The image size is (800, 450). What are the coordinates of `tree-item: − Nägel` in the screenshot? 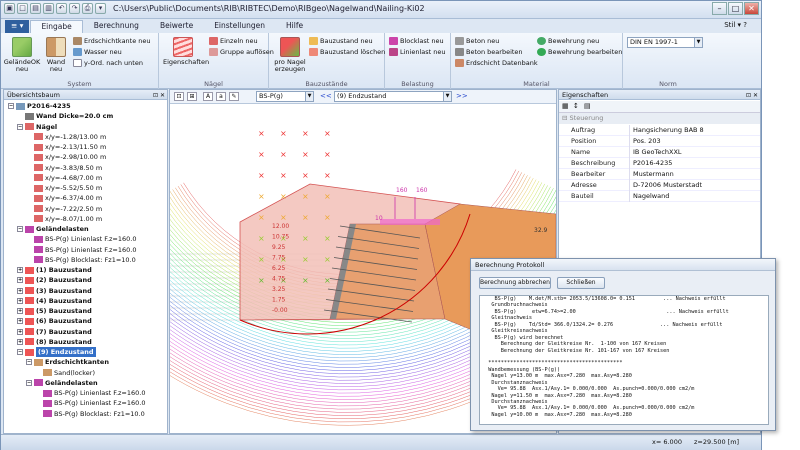 It's located at (37, 127).